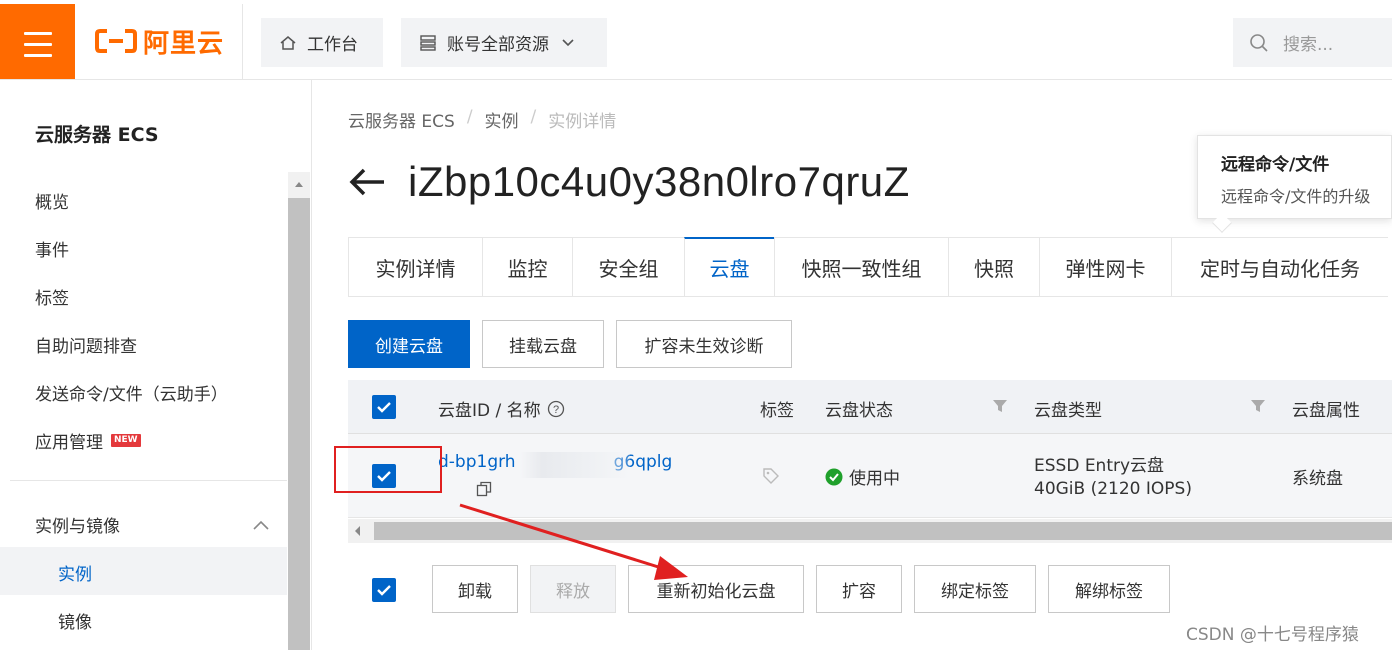 The image size is (1392, 650). What do you see at coordinates (52, 251) in the screenshot?
I see `sidebar-item-label: 事件` at bounding box center [52, 251].